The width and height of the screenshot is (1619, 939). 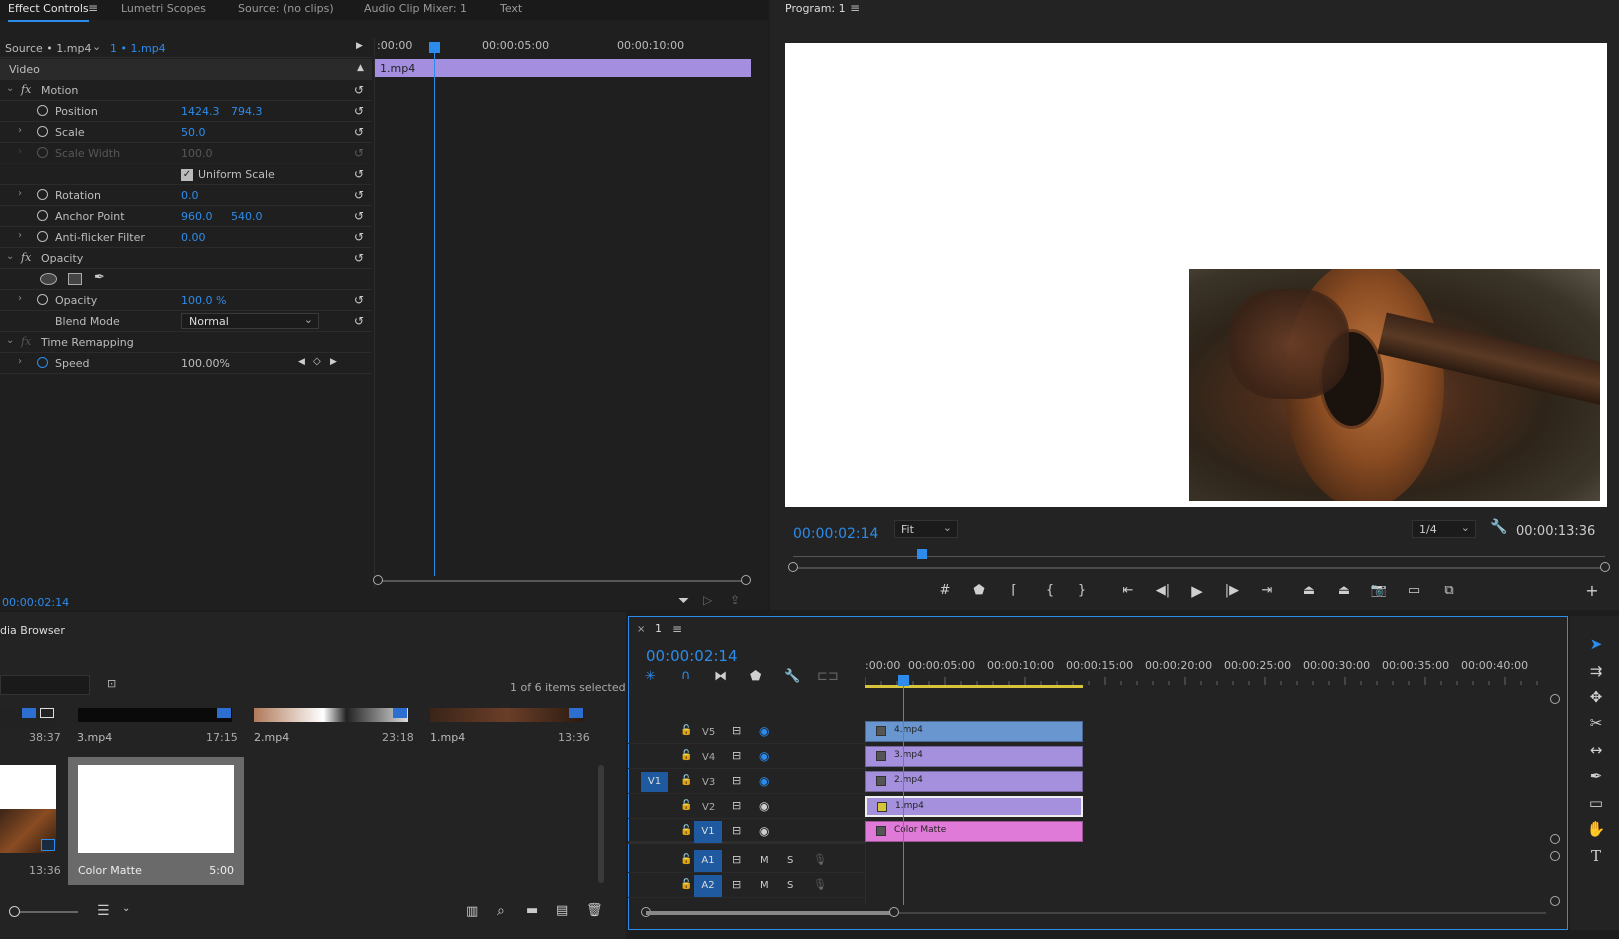 What do you see at coordinates (746, 580) in the screenshot?
I see `zoom-handle-right` at bounding box center [746, 580].